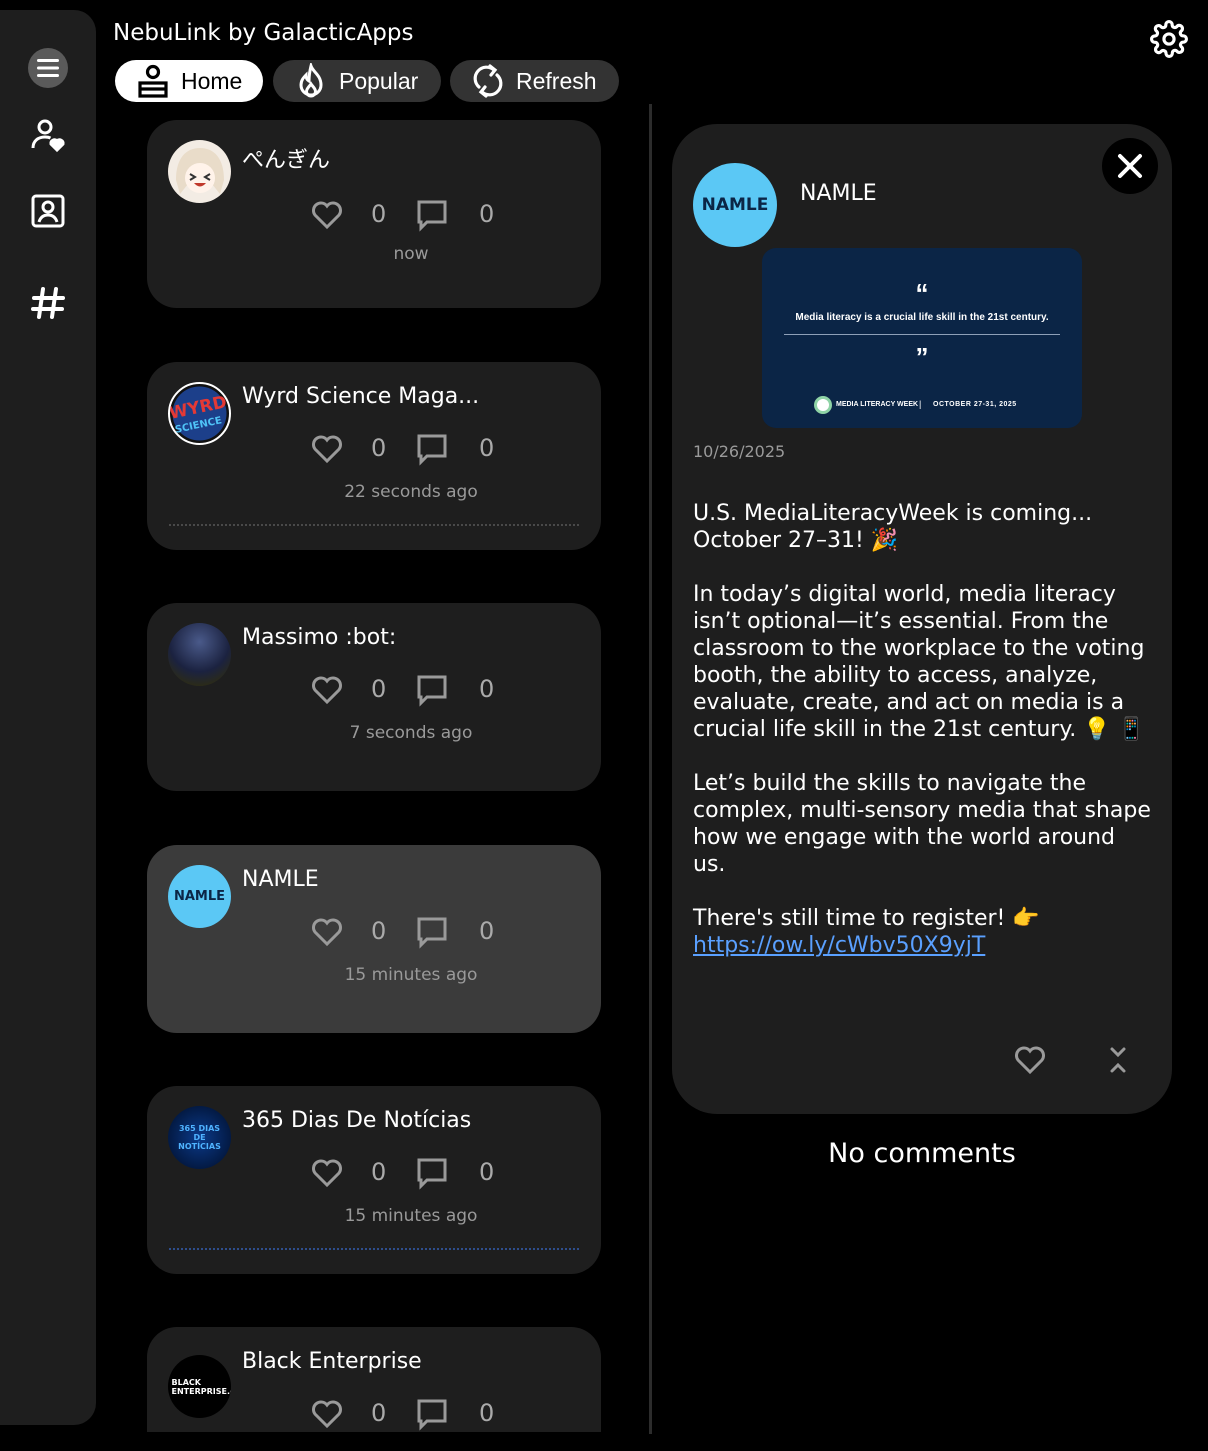 Image resolution: width=1208 pixels, height=1451 pixels. I want to click on author-avatar: NAMLE, so click(735, 205).